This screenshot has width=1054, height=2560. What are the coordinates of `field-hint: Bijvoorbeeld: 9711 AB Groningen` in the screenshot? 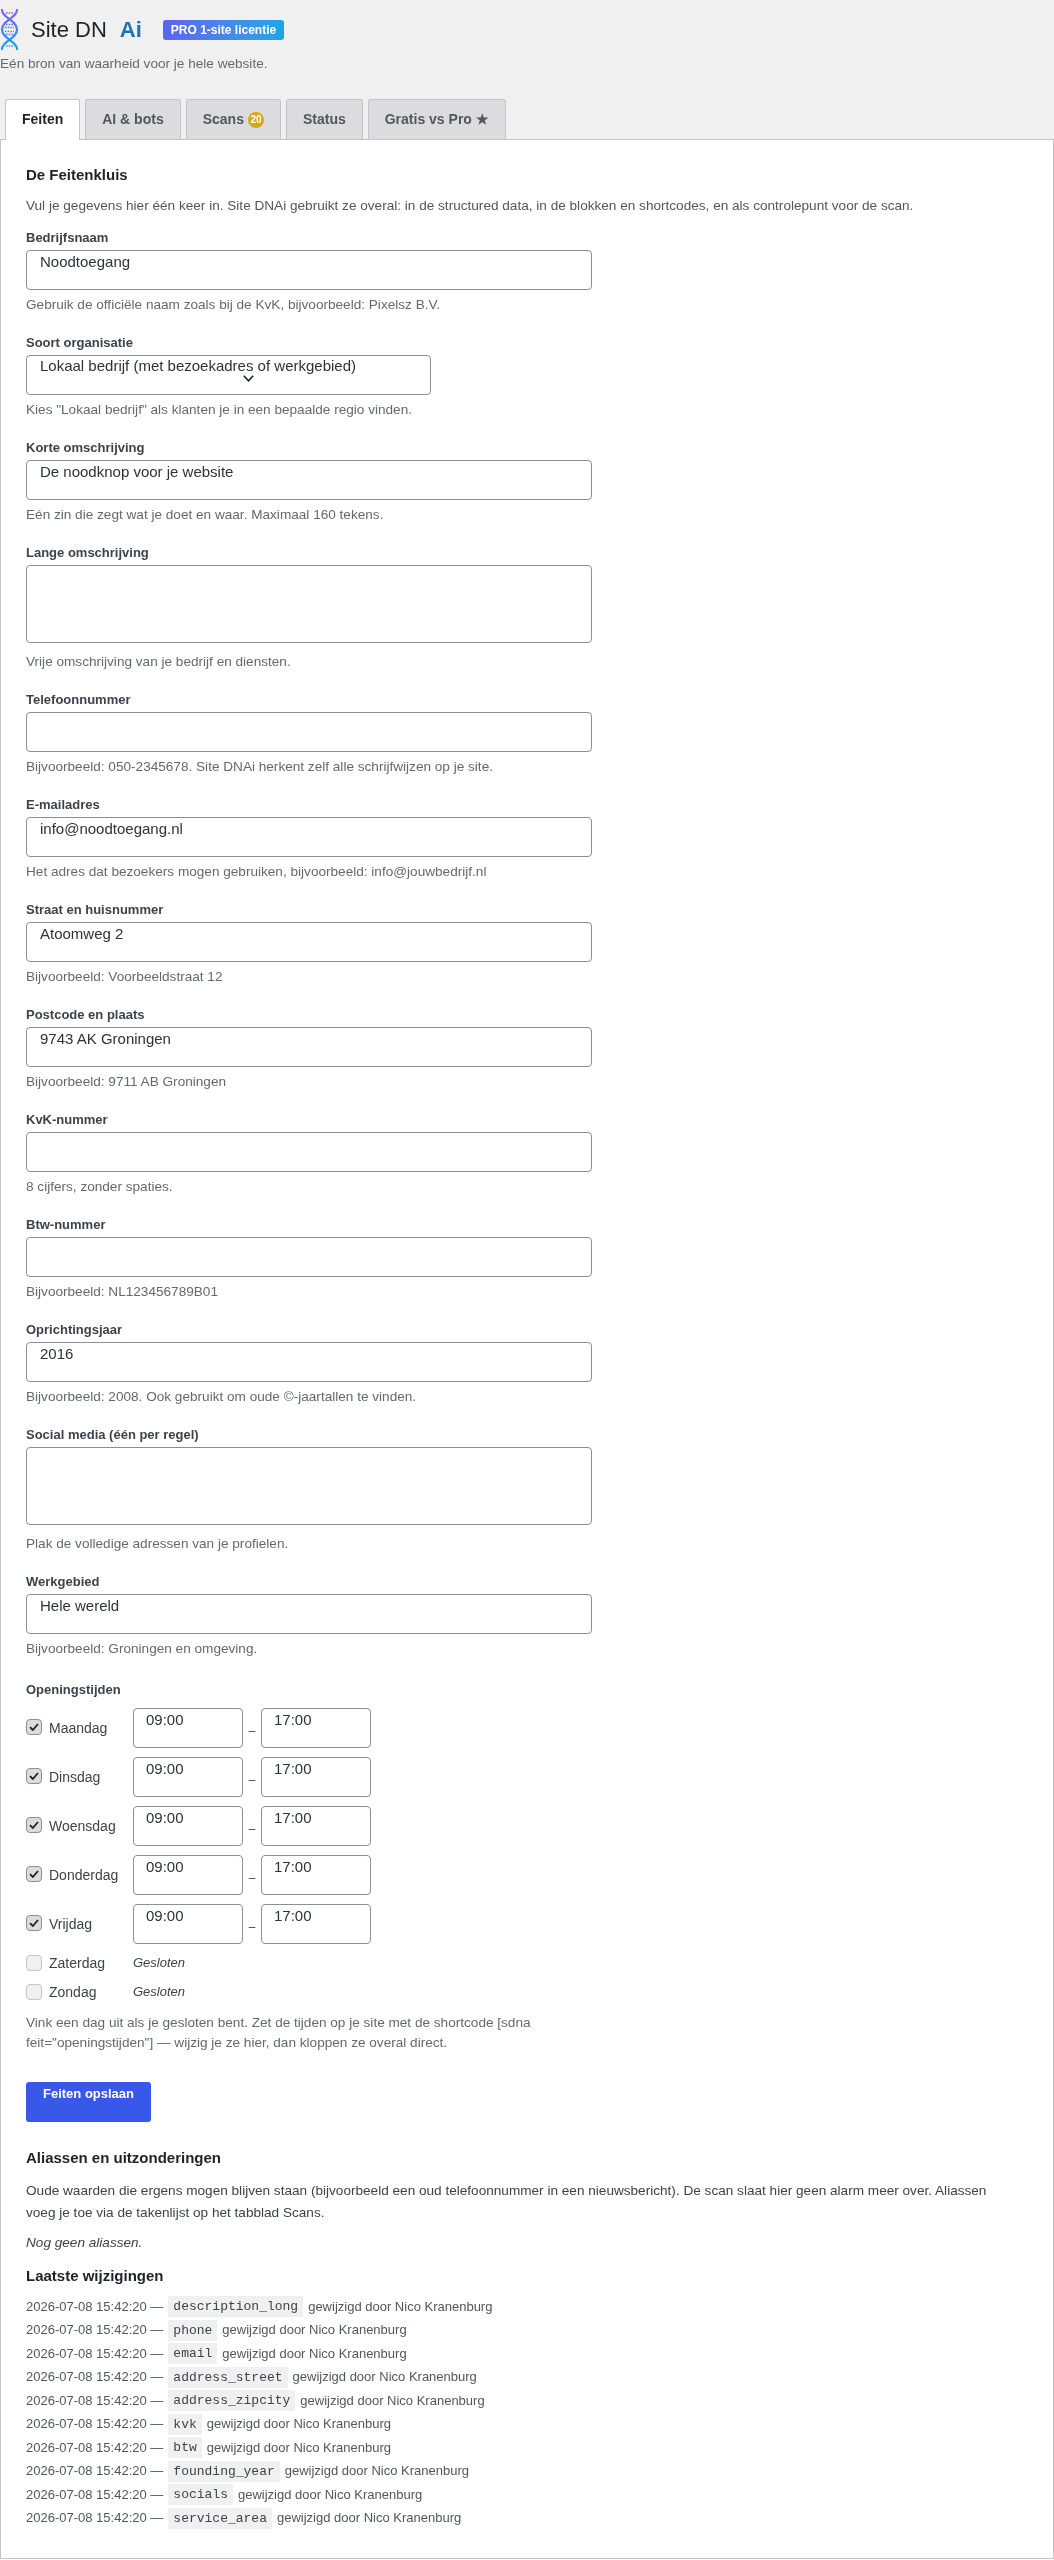 It's located at (127, 1082).